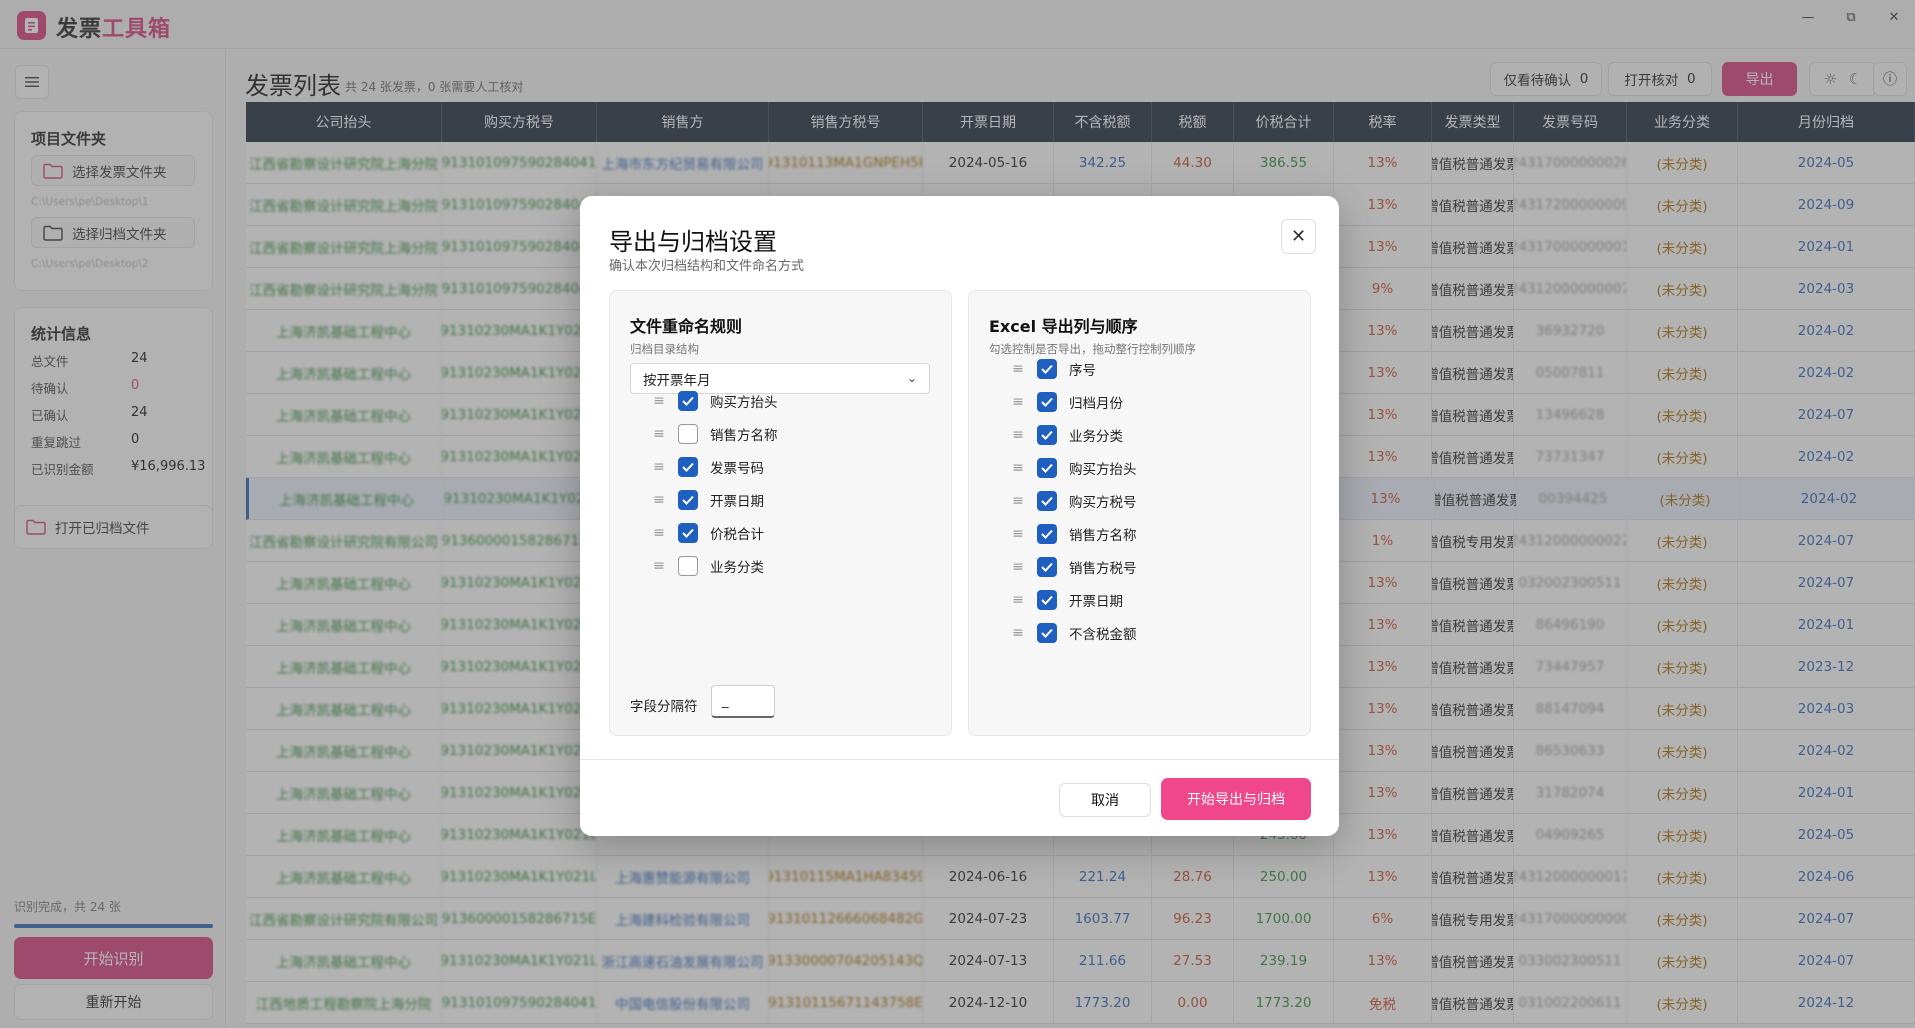 This screenshot has width=1915, height=1028. Describe the element at coordinates (1063, 326) in the screenshot. I see `excel-panel-title: Excel 导出列与顺序` at that location.